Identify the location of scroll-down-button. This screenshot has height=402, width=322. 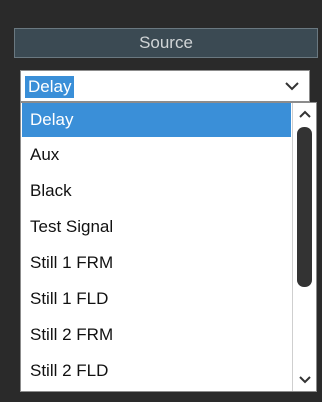
(304, 380).